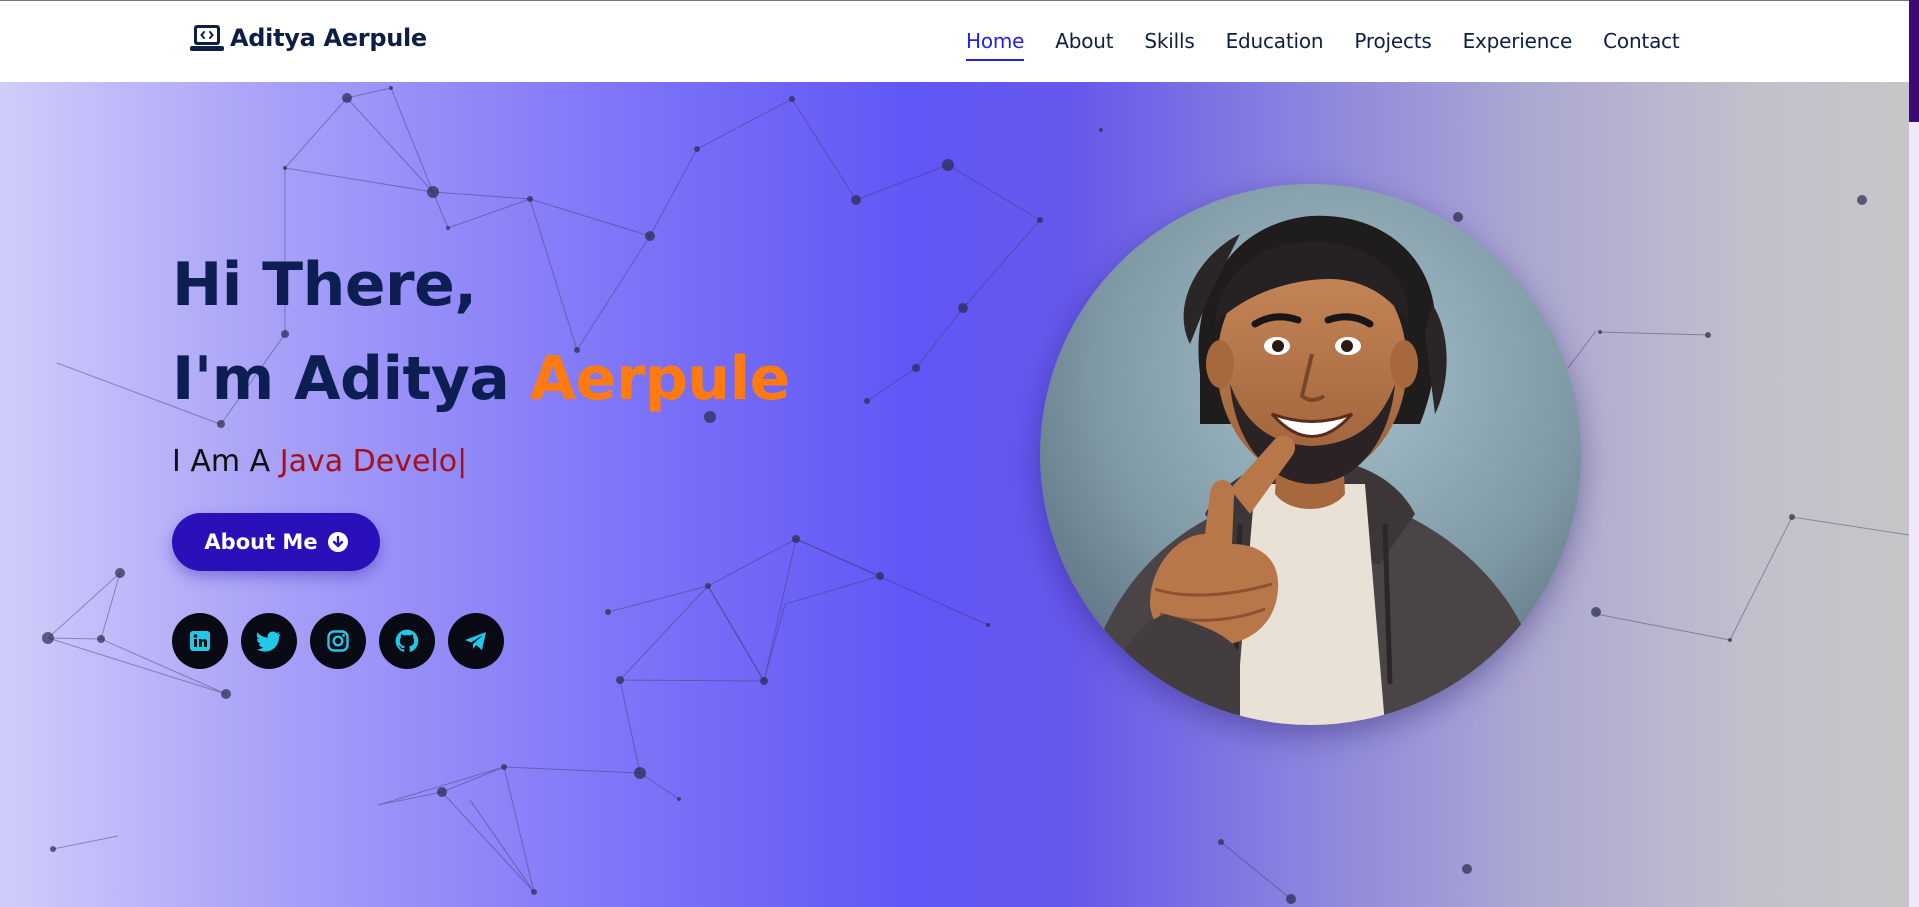 This screenshot has height=907, width=1919. What do you see at coordinates (660, 379) in the screenshot?
I see `intro-highlight: Aerpule` at bounding box center [660, 379].